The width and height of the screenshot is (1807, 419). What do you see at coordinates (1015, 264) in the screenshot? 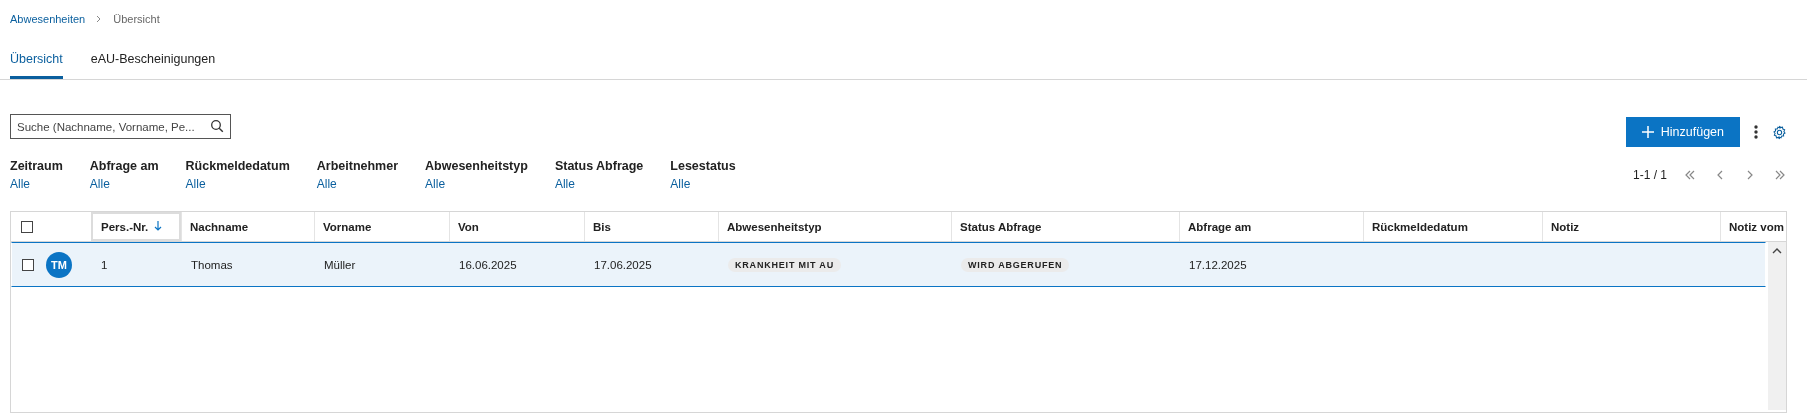
I see `status-tag: WIRD ABGERUFEN` at bounding box center [1015, 264].